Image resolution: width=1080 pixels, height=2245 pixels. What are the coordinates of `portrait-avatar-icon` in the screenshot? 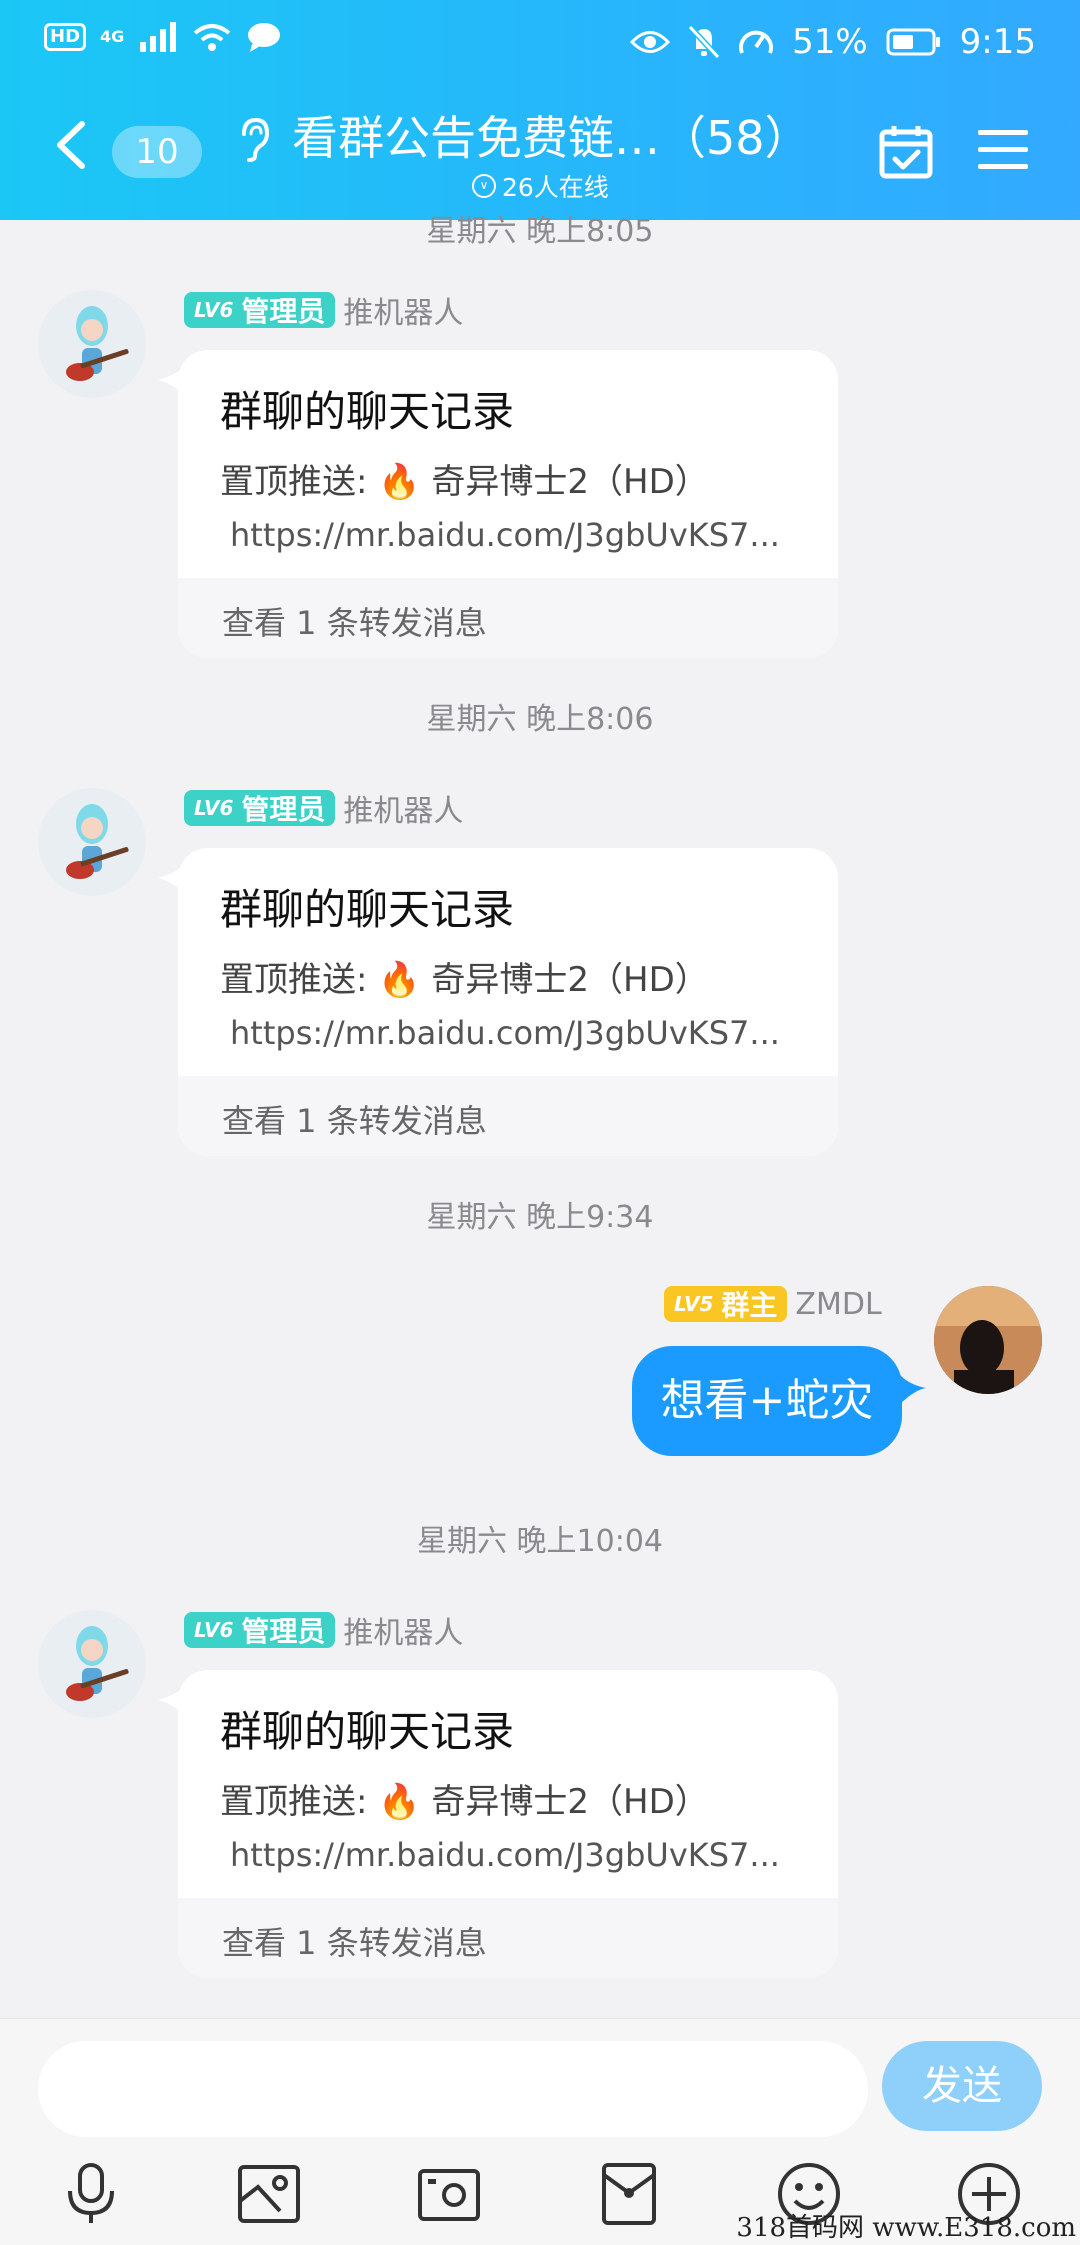 It's located at (988, 1340).